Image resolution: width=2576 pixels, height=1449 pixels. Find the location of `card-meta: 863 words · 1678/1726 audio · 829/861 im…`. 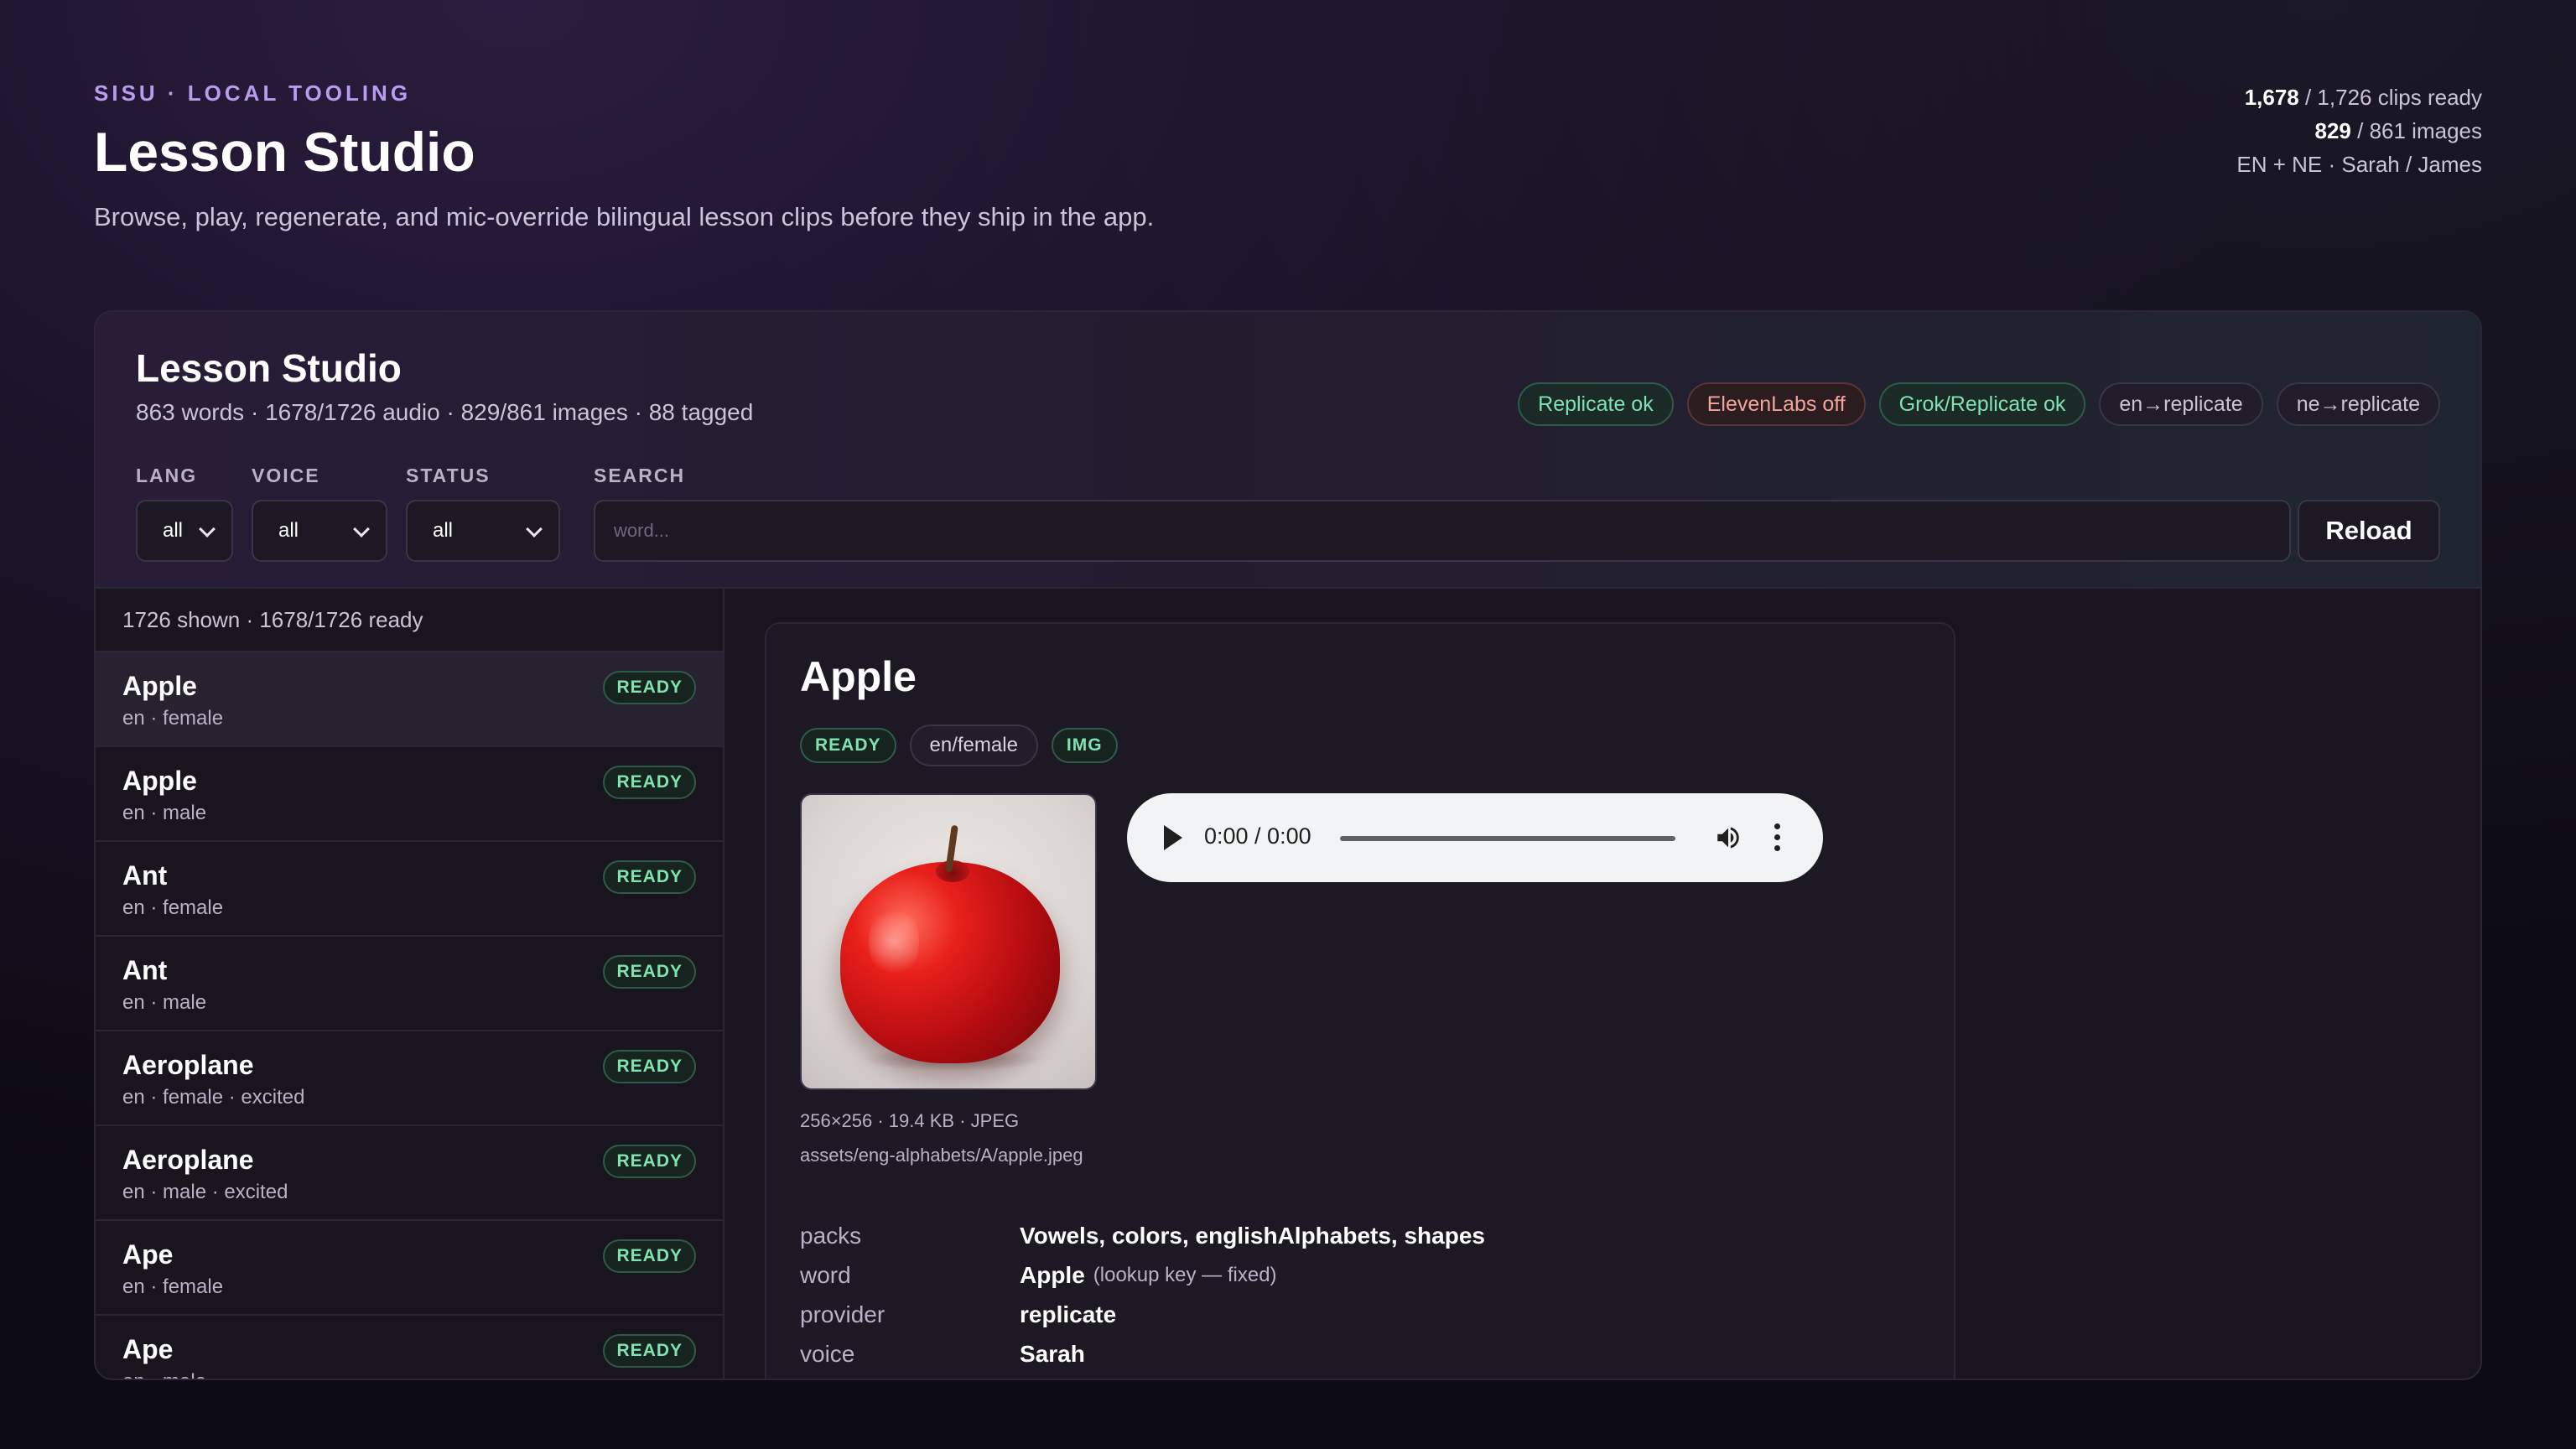

card-meta: 863 words · 1678/1726 audio · 829/861 im… is located at coordinates (445, 412).